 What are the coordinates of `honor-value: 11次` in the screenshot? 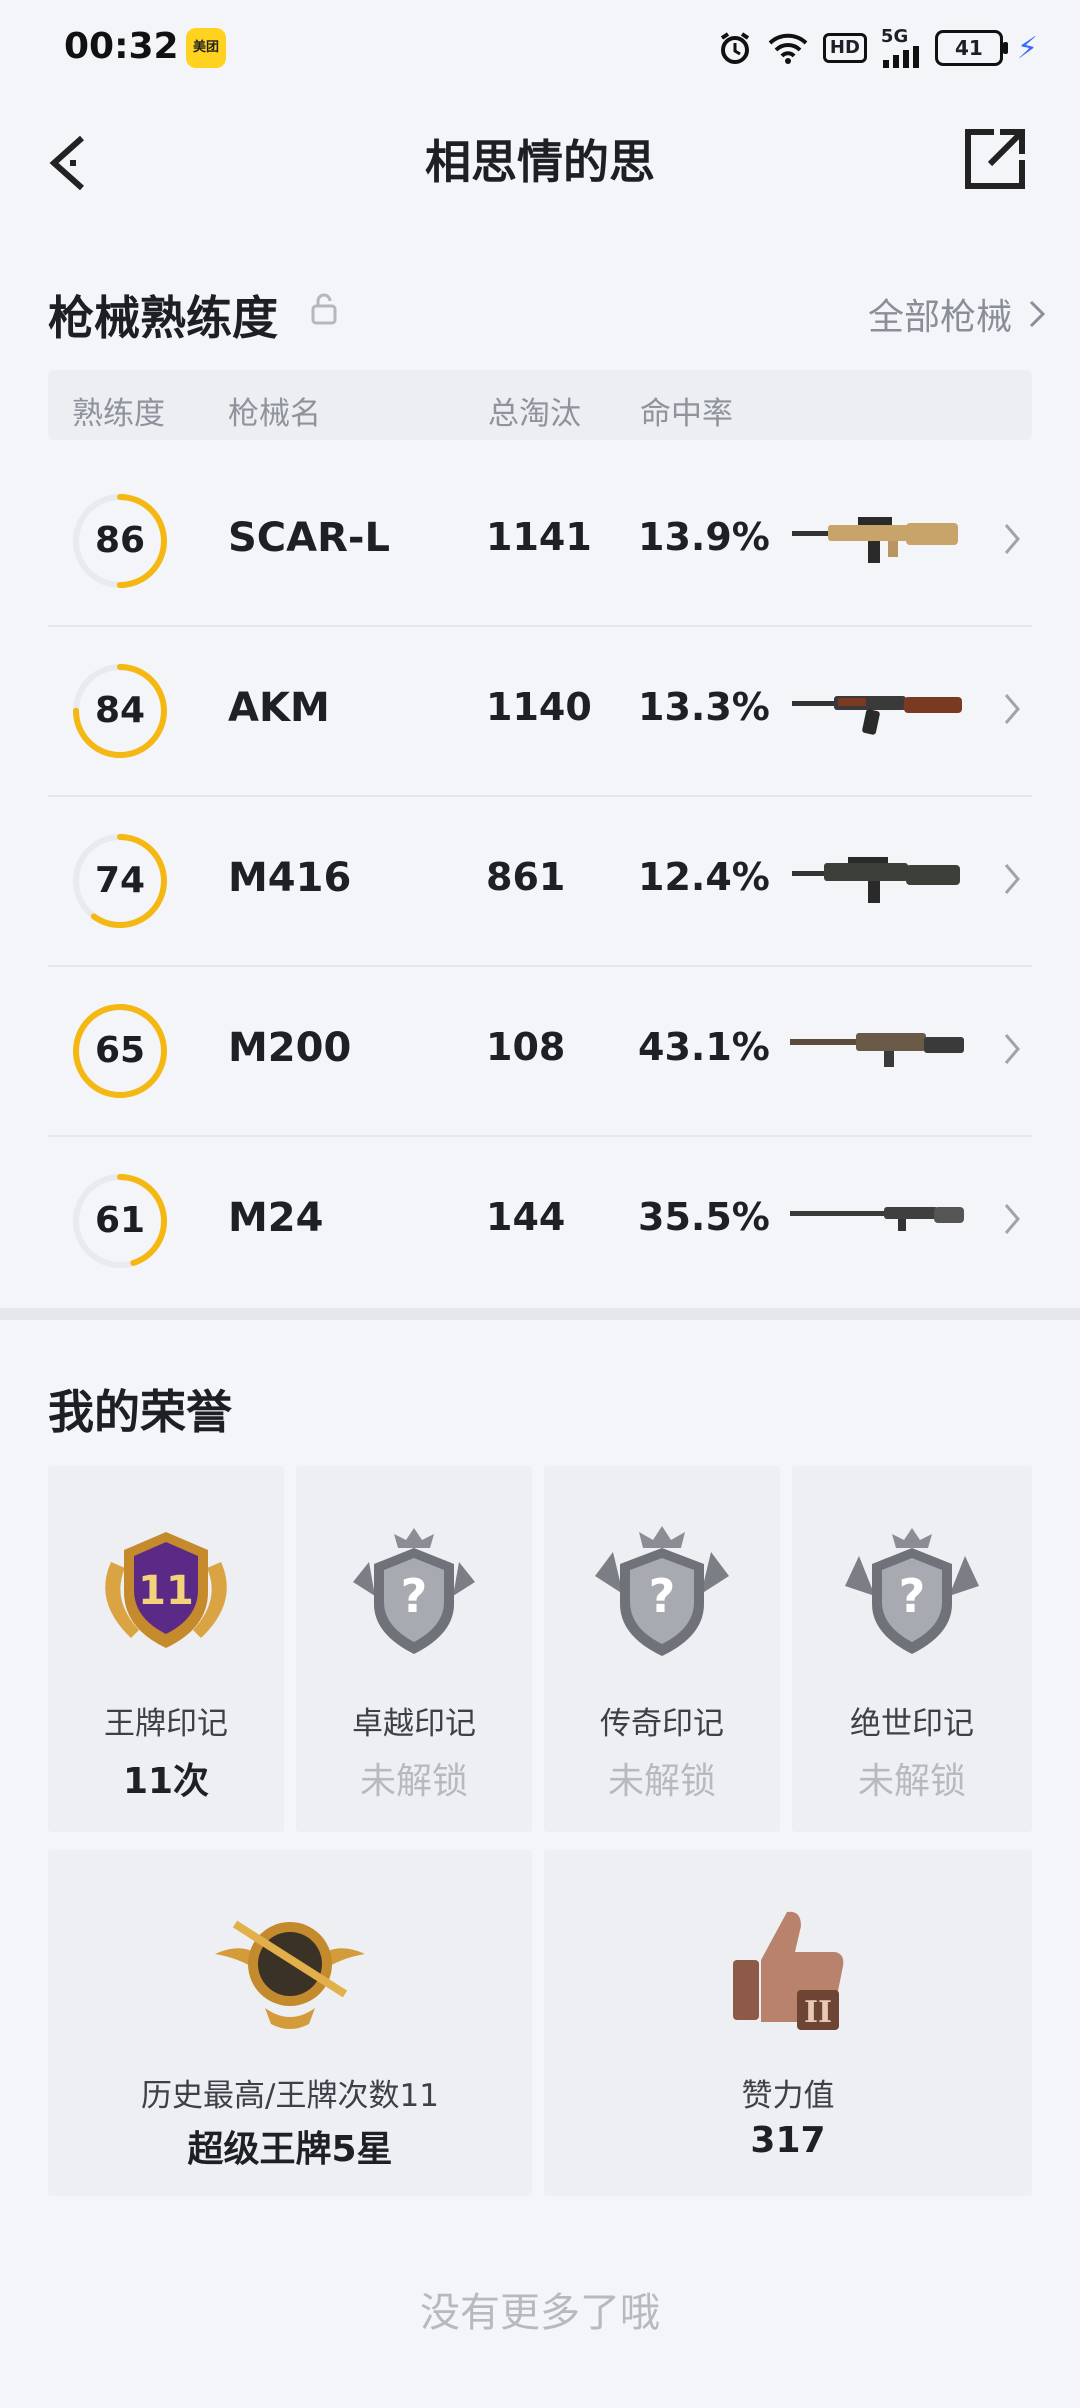 It's located at (166, 1781).